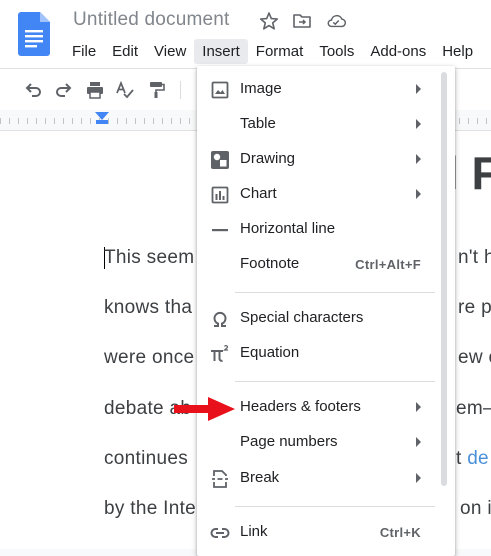 The width and height of the screenshot is (491, 556). What do you see at coordinates (475, 508) in the screenshot?
I see `paragraph-line-end: on i` at bounding box center [475, 508].